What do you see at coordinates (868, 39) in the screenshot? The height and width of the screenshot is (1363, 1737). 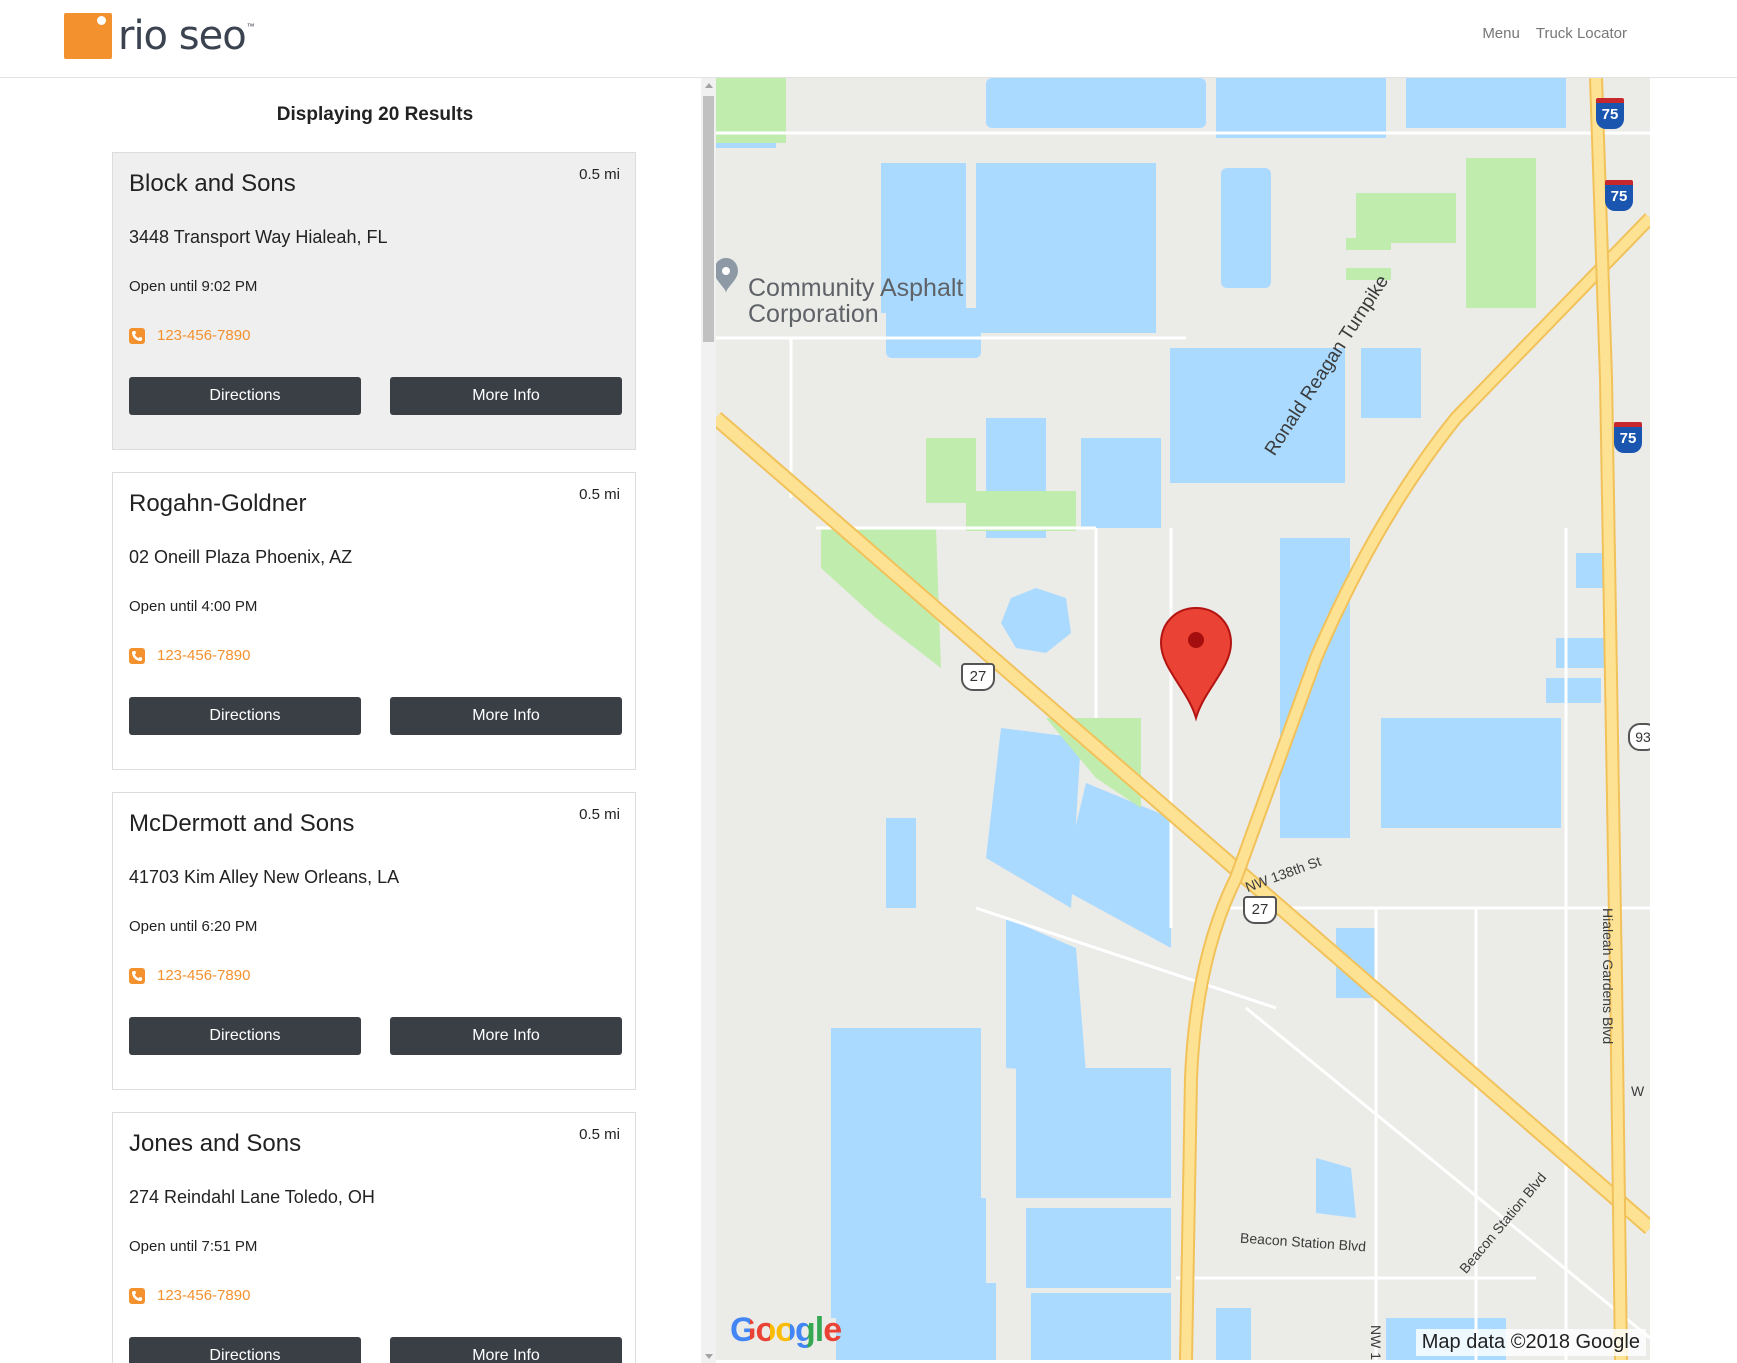 I see `top-header: rio seo ™ Menu Truck Locator` at bounding box center [868, 39].